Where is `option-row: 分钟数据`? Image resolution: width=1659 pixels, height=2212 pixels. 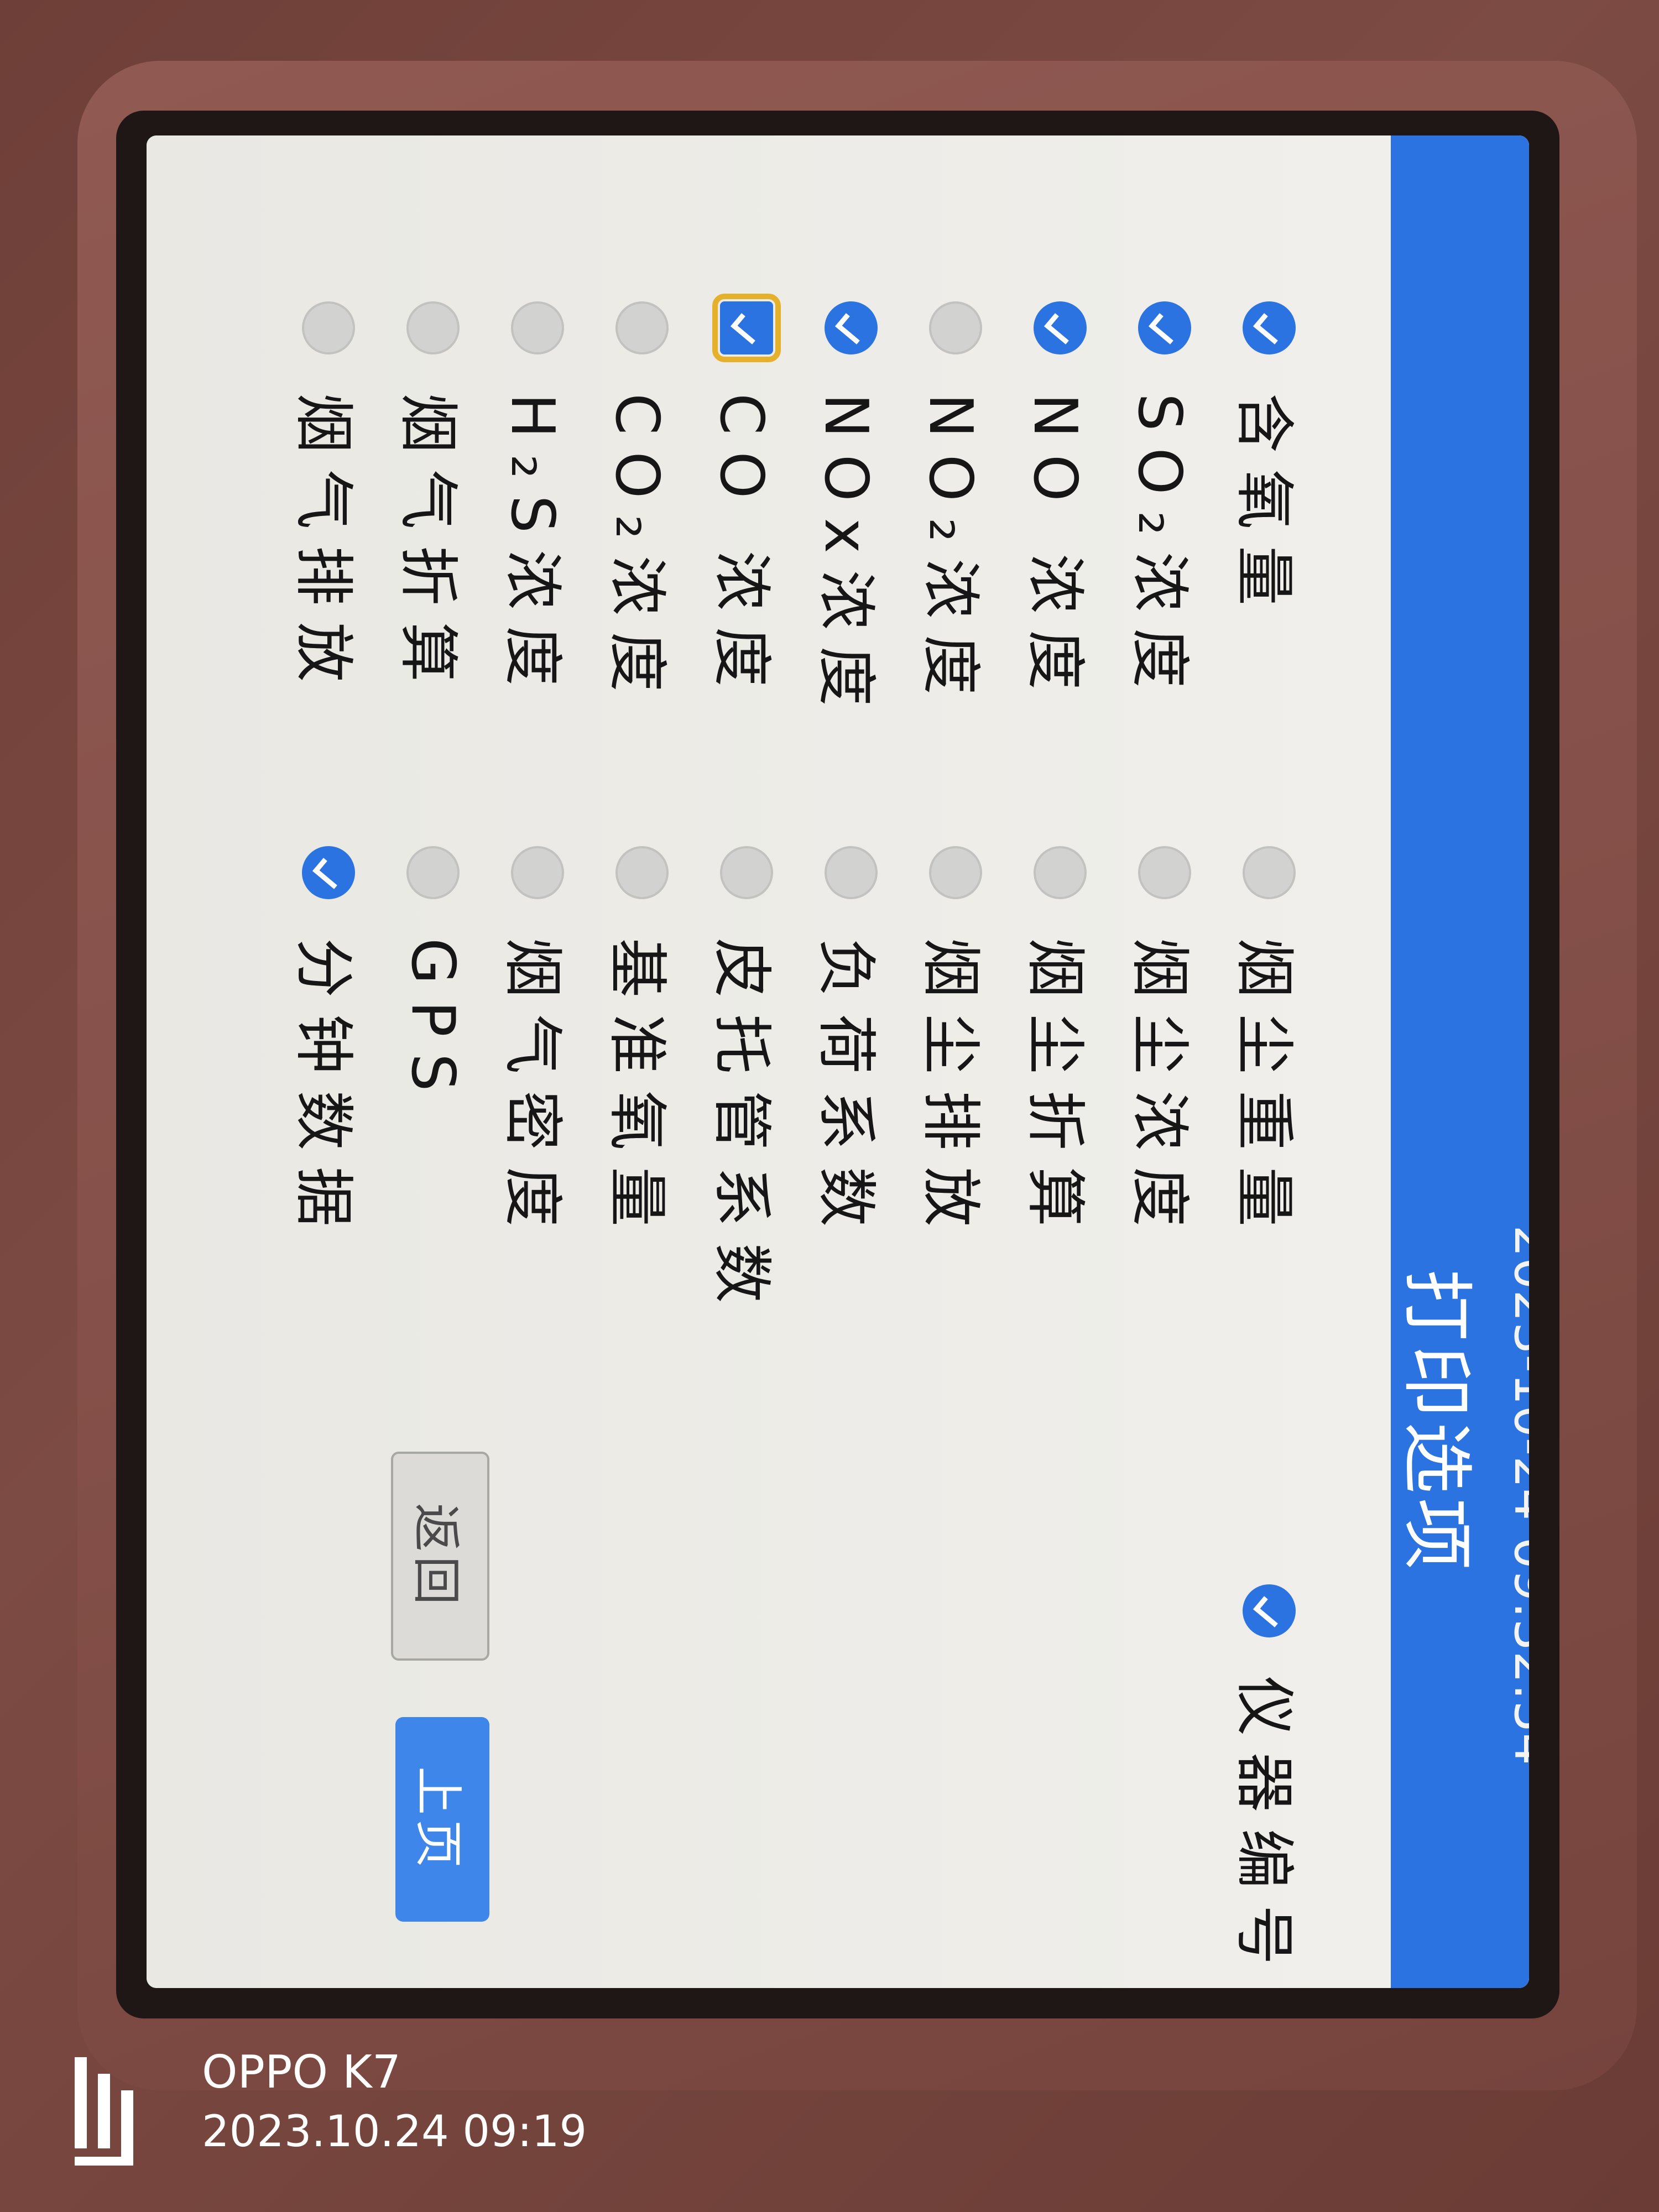 option-row: 分钟数据 is located at coordinates (329, 1045).